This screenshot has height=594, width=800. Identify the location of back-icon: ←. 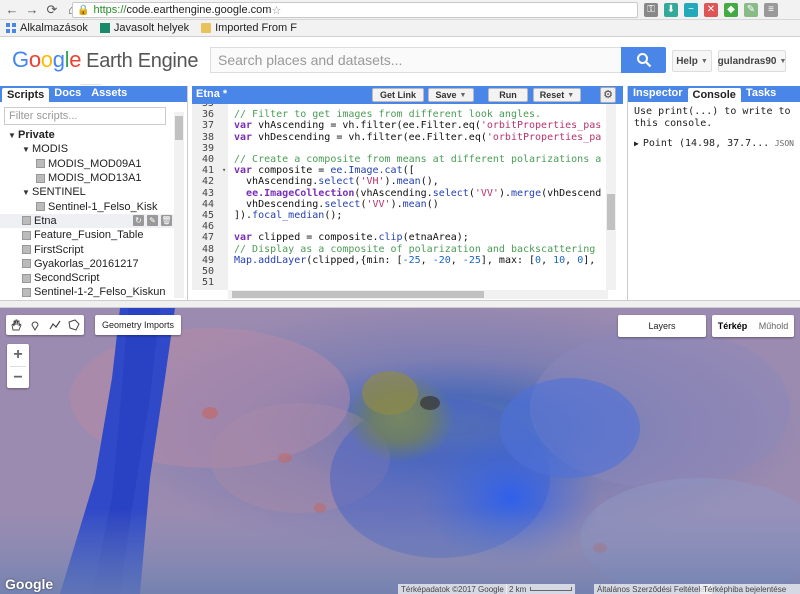
(12, 10).